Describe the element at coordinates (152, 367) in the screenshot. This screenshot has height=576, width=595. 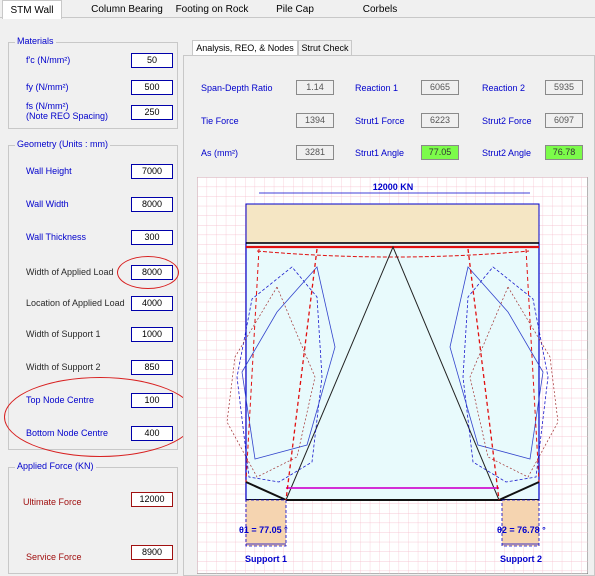
I see `support2-width-input: 850` at that location.